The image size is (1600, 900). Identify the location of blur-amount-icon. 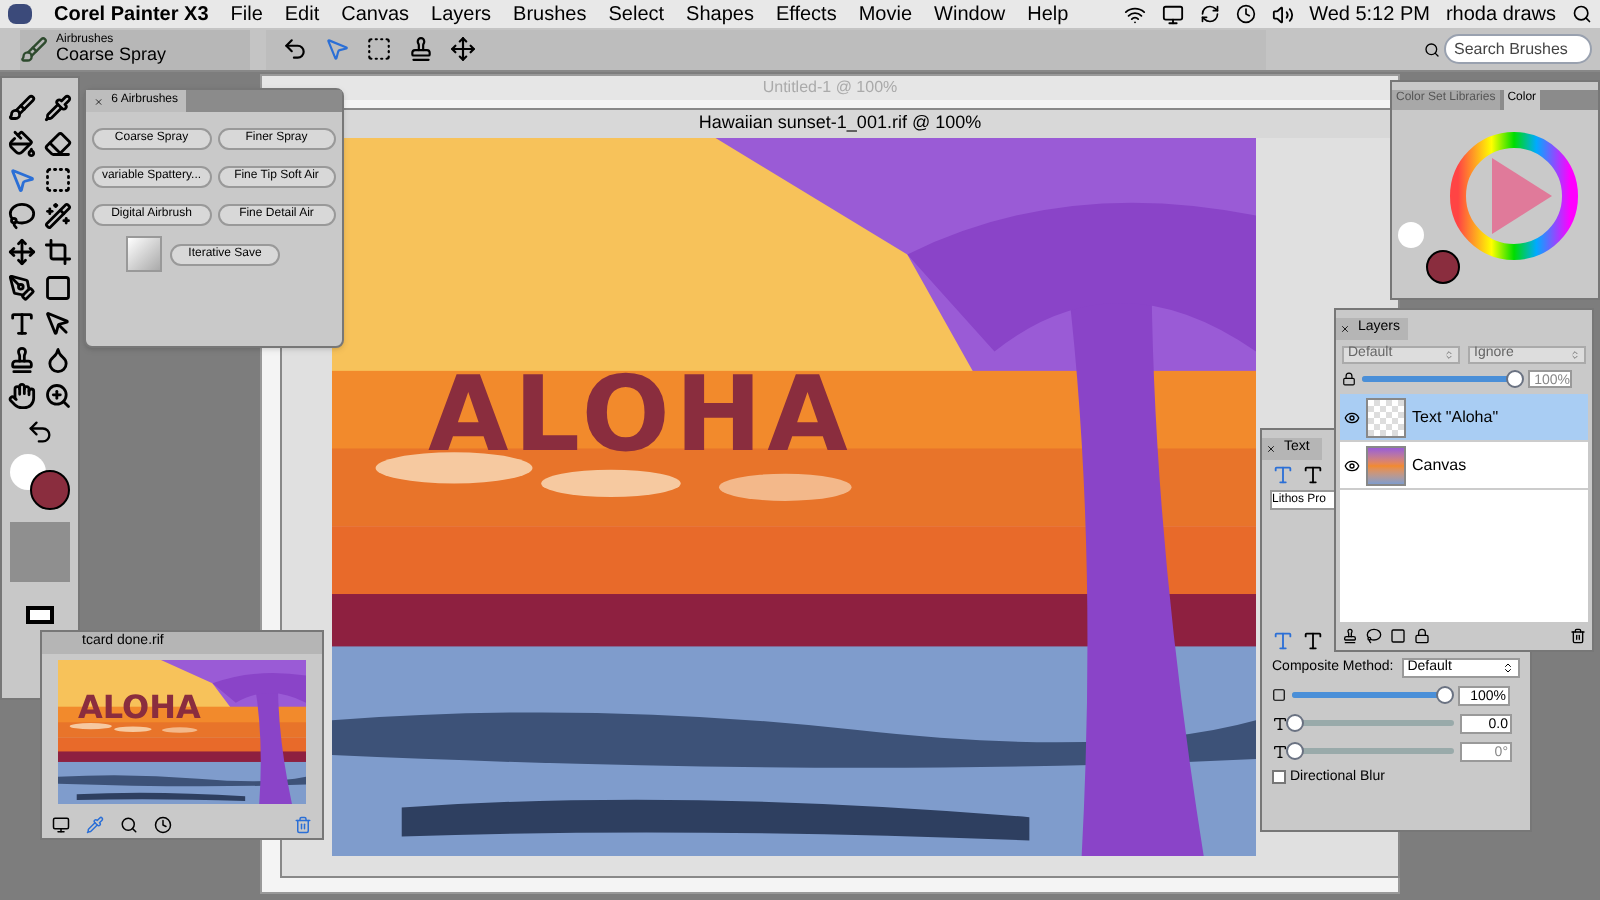
(1280, 723).